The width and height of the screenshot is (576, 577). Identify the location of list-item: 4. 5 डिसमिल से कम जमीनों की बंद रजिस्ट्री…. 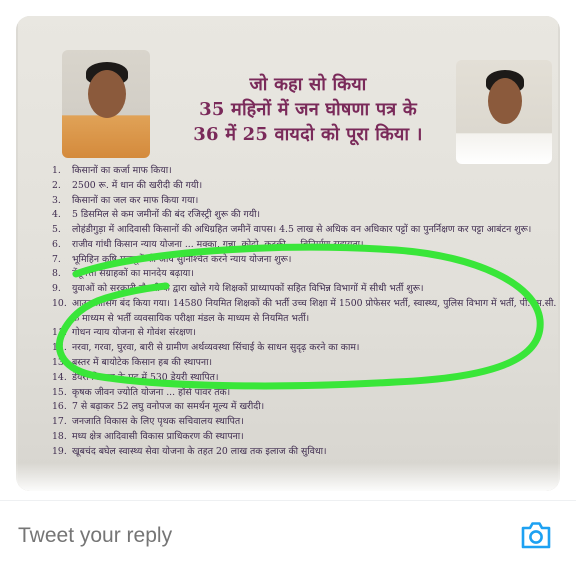
(305, 215).